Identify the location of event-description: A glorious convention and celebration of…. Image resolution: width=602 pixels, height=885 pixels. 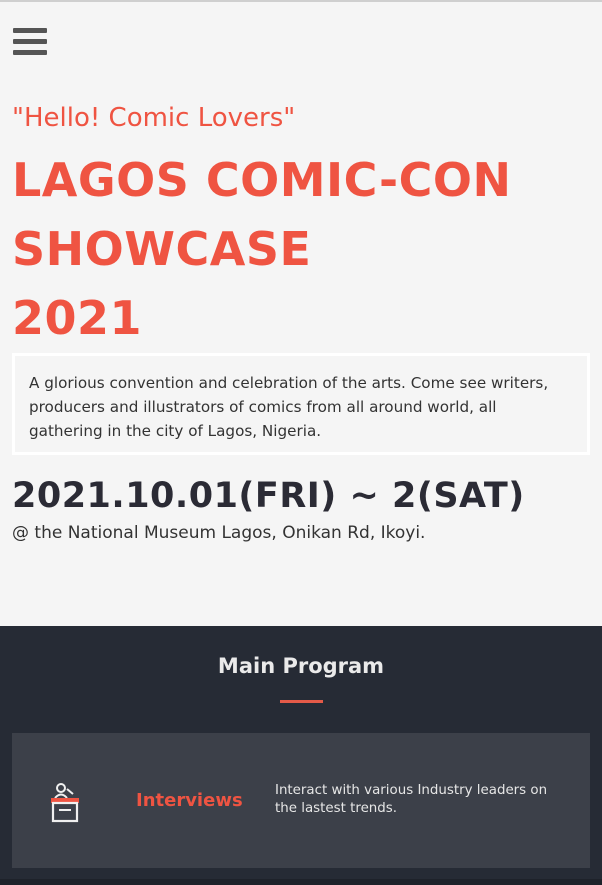
(301, 404).